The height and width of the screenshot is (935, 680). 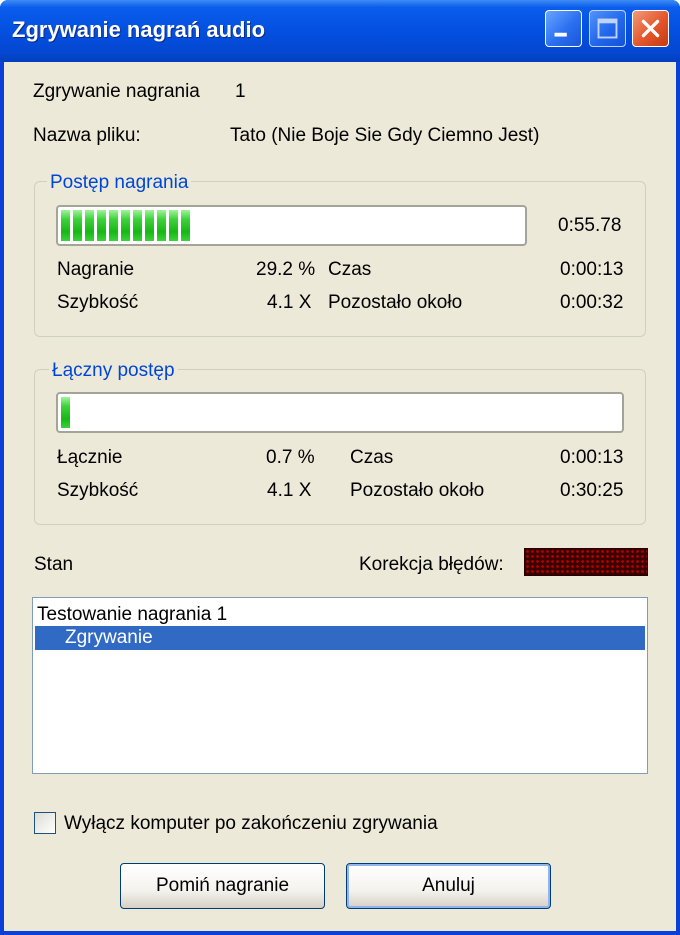 What do you see at coordinates (98, 490) in the screenshot?
I see `total-speed-label: Szybkość` at bounding box center [98, 490].